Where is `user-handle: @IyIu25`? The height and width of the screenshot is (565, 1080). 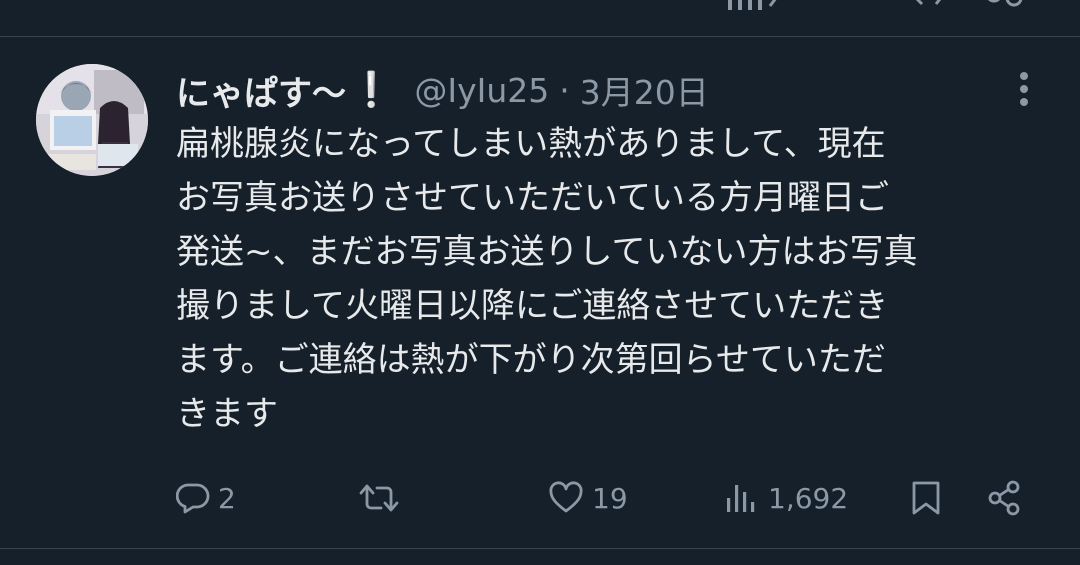
user-handle: @IyIu25 is located at coordinates (481, 90).